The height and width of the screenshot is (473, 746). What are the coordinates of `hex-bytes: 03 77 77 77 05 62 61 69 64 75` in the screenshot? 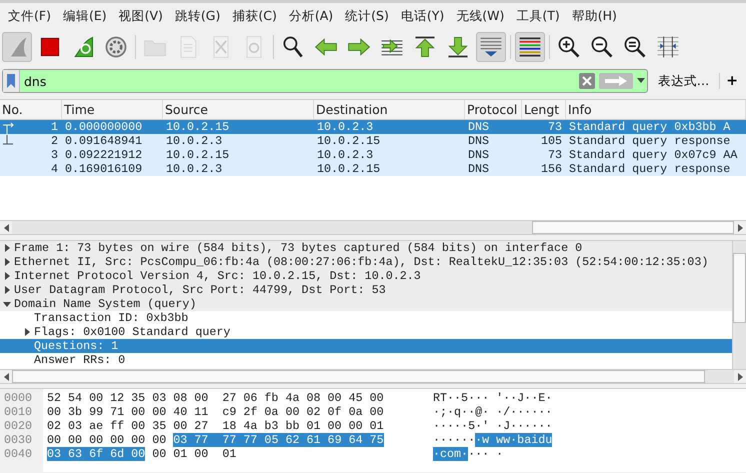 It's located at (278, 440).